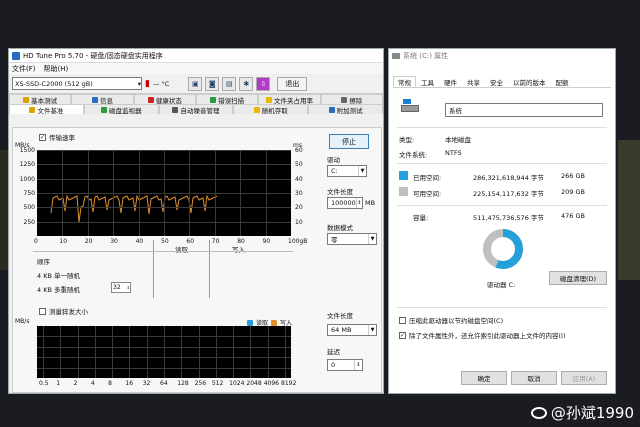 The image size is (640, 427). Describe the element at coordinates (292, 83) in the screenshot. I see `exit-button: 退出` at that location.